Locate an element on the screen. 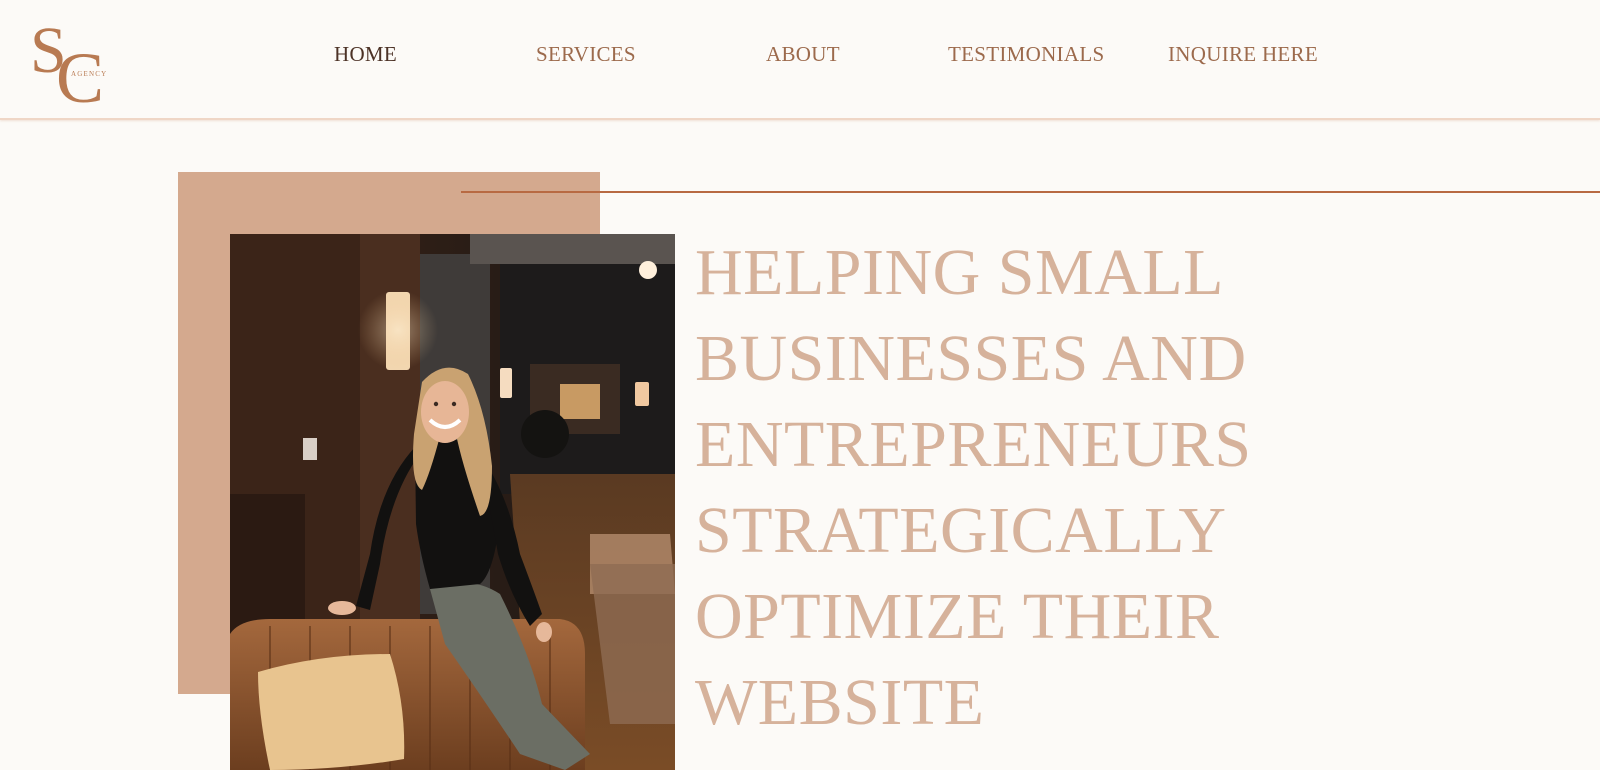 The height and width of the screenshot is (770, 1600). headline-line: STRATEGICALLY is located at coordinates (961, 530).